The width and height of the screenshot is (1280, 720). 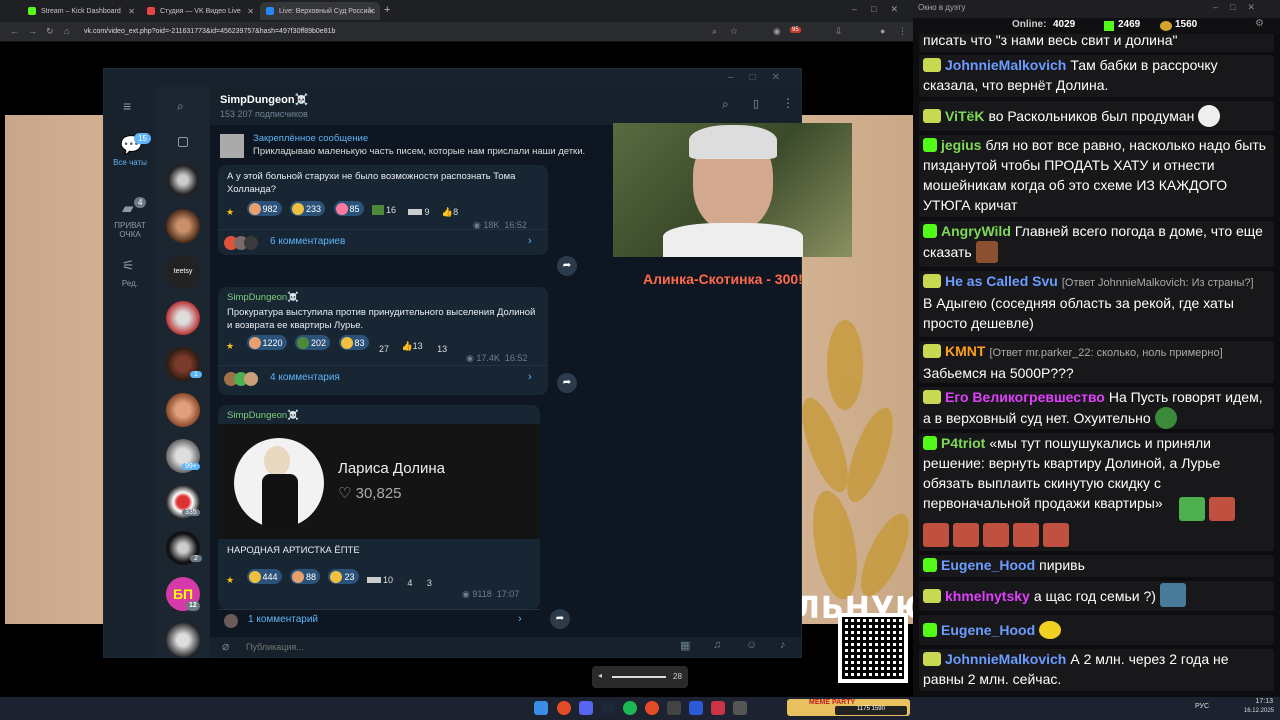 I want to click on tg-window-controls: –□✕, so click(x=762, y=77).